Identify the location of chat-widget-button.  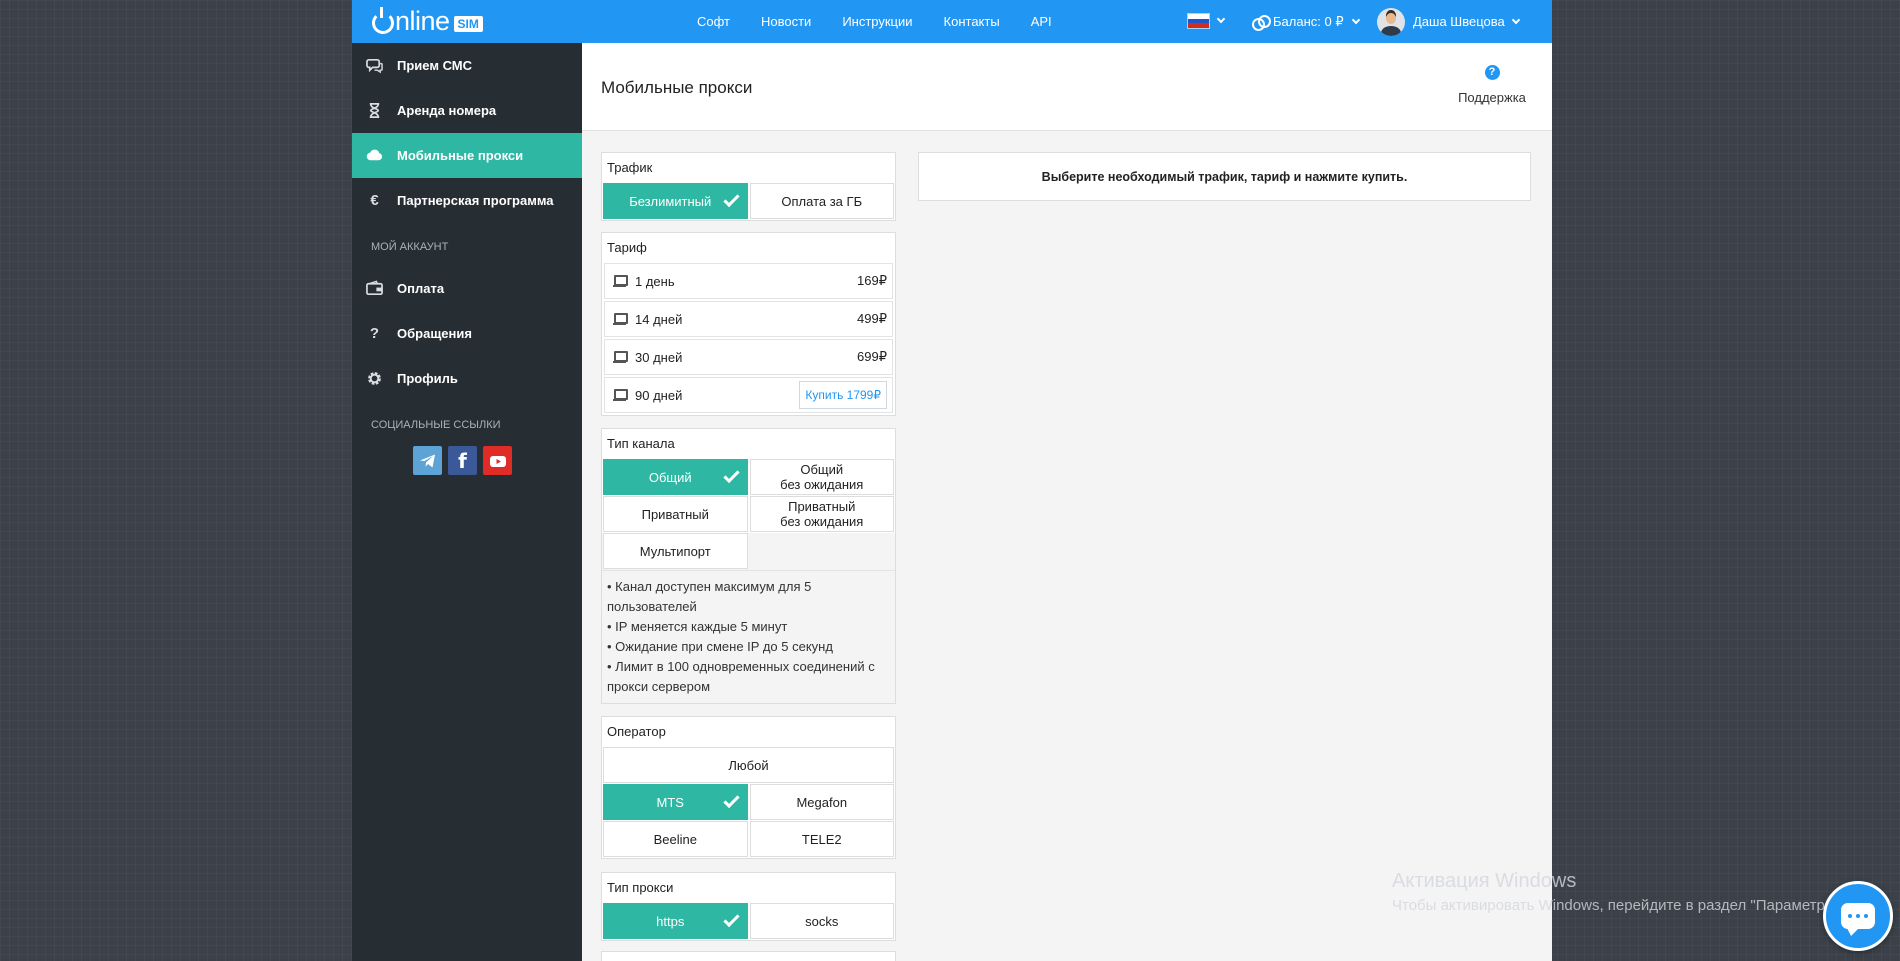
(1858, 916).